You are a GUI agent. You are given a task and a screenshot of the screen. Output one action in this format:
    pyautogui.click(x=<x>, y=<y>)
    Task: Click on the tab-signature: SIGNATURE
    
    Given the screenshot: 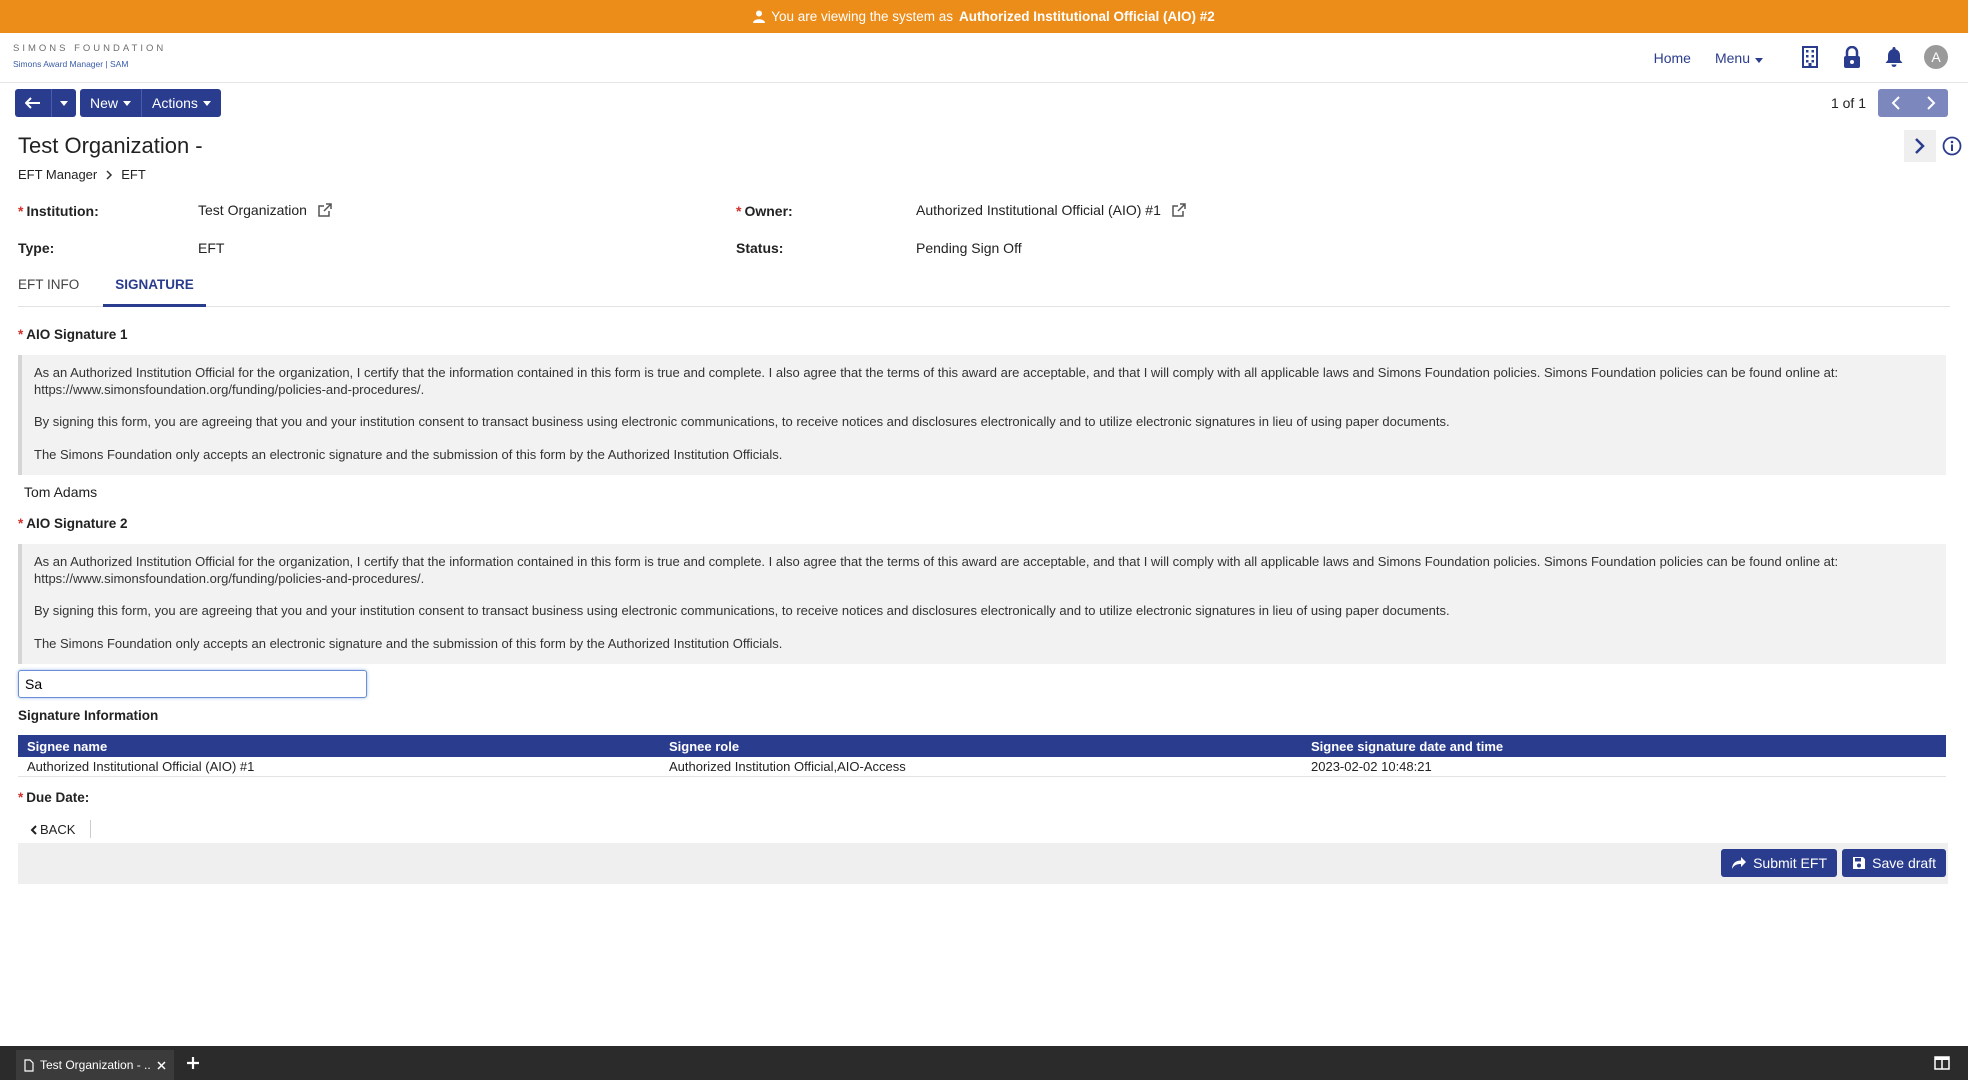 What is the action you would take?
    pyautogui.click(x=154, y=292)
    